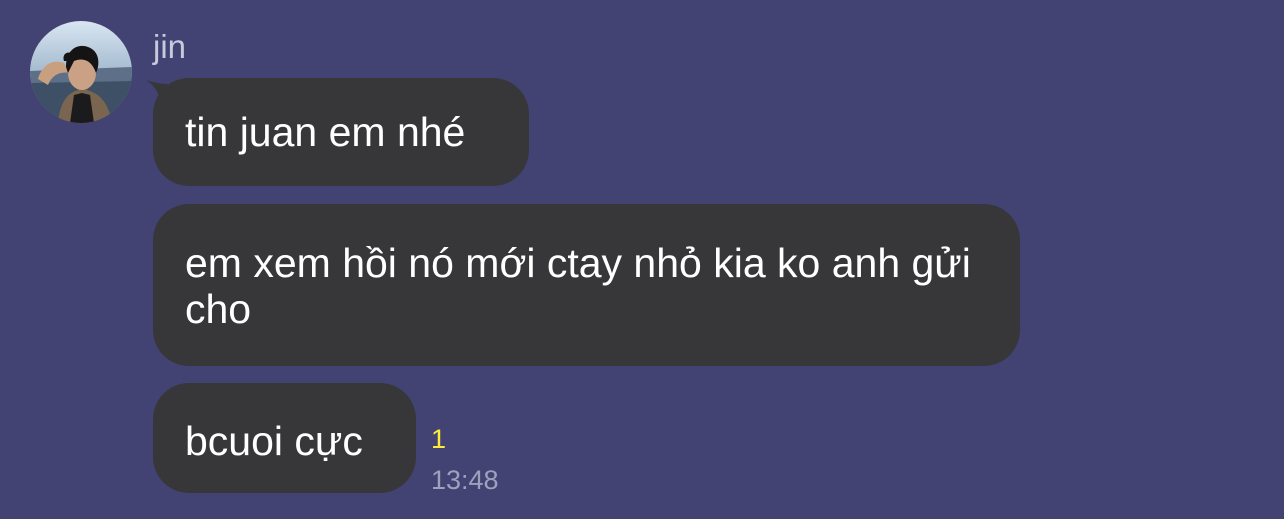 The height and width of the screenshot is (519, 1284). I want to click on message-timestamp: 13:48, so click(465, 480).